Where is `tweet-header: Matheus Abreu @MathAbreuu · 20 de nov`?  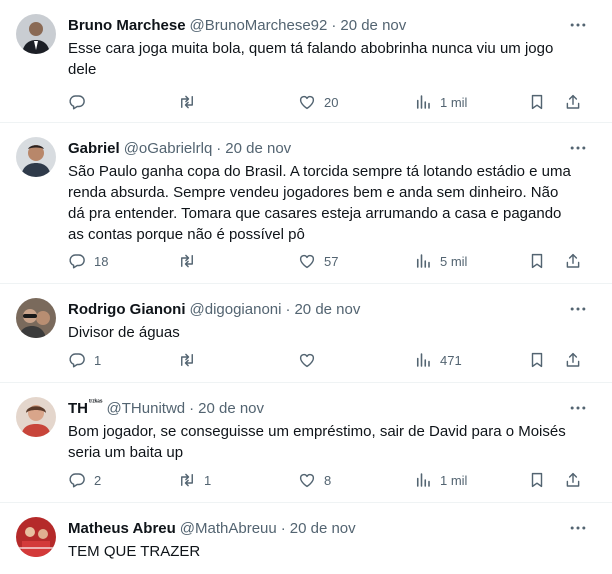
tweet-header: Matheus Abreu @MathAbreuu · 20 de nov is located at coordinates (212, 528).